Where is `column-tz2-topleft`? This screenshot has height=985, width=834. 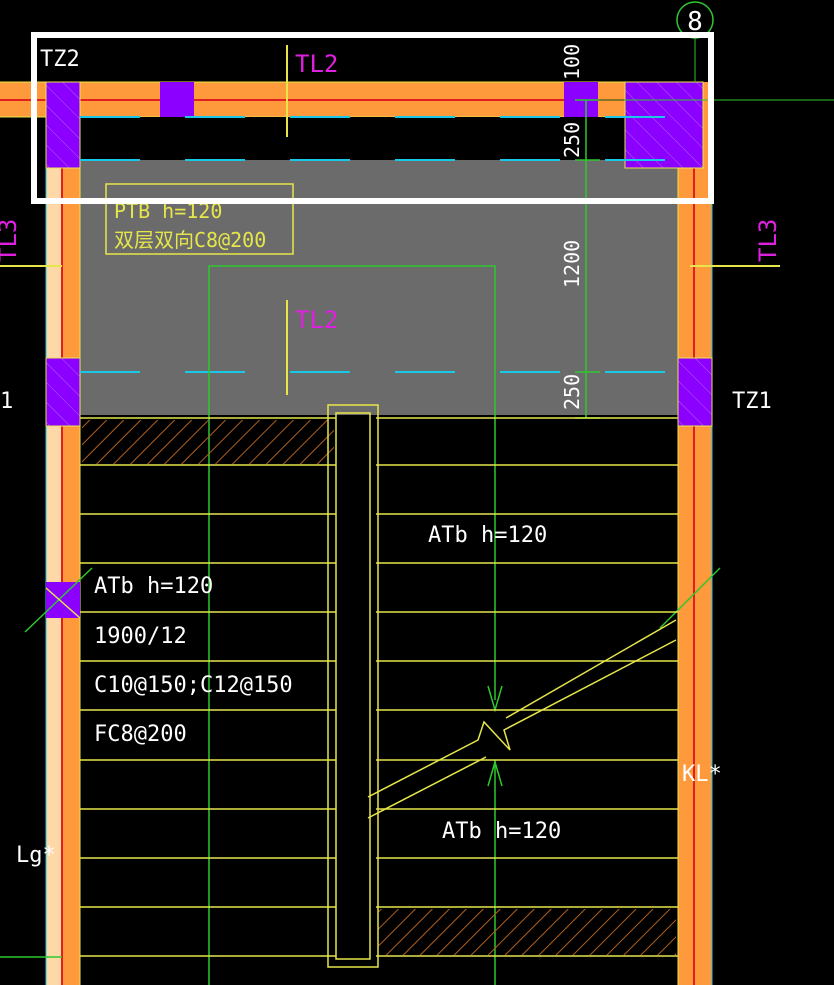
column-tz2-topleft is located at coordinates (63, 125).